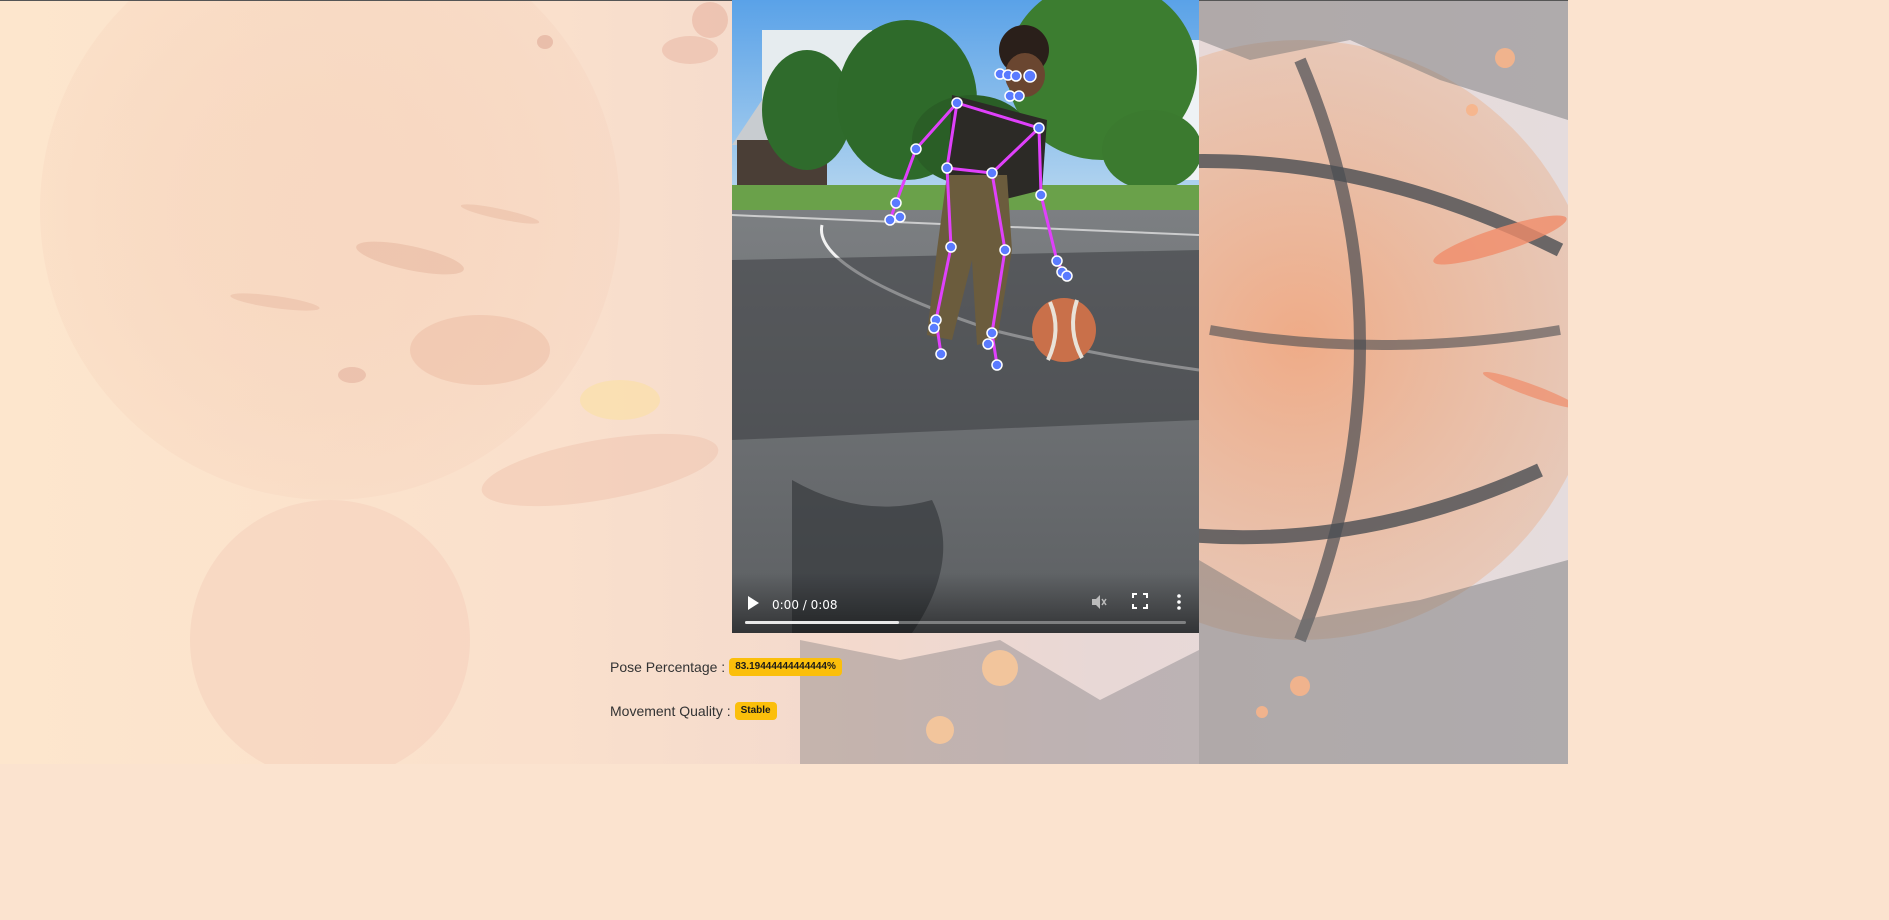 This screenshot has width=1889, height=920. What do you see at coordinates (755, 711) in the screenshot?
I see `movement-quality-badge: Stable` at bounding box center [755, 711].